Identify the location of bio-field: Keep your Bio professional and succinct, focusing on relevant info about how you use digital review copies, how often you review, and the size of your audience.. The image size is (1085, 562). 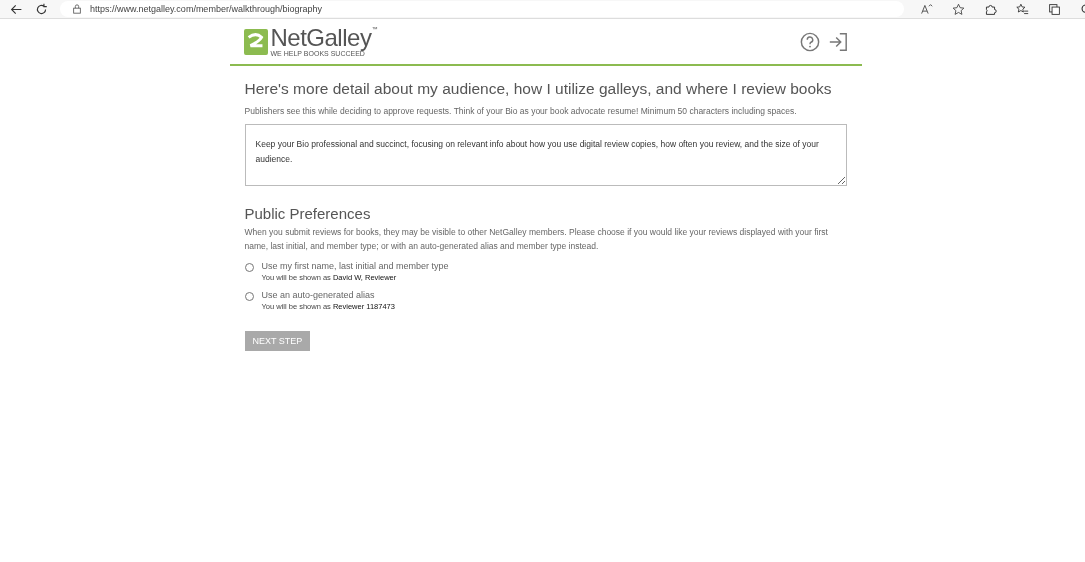
(545, 155).